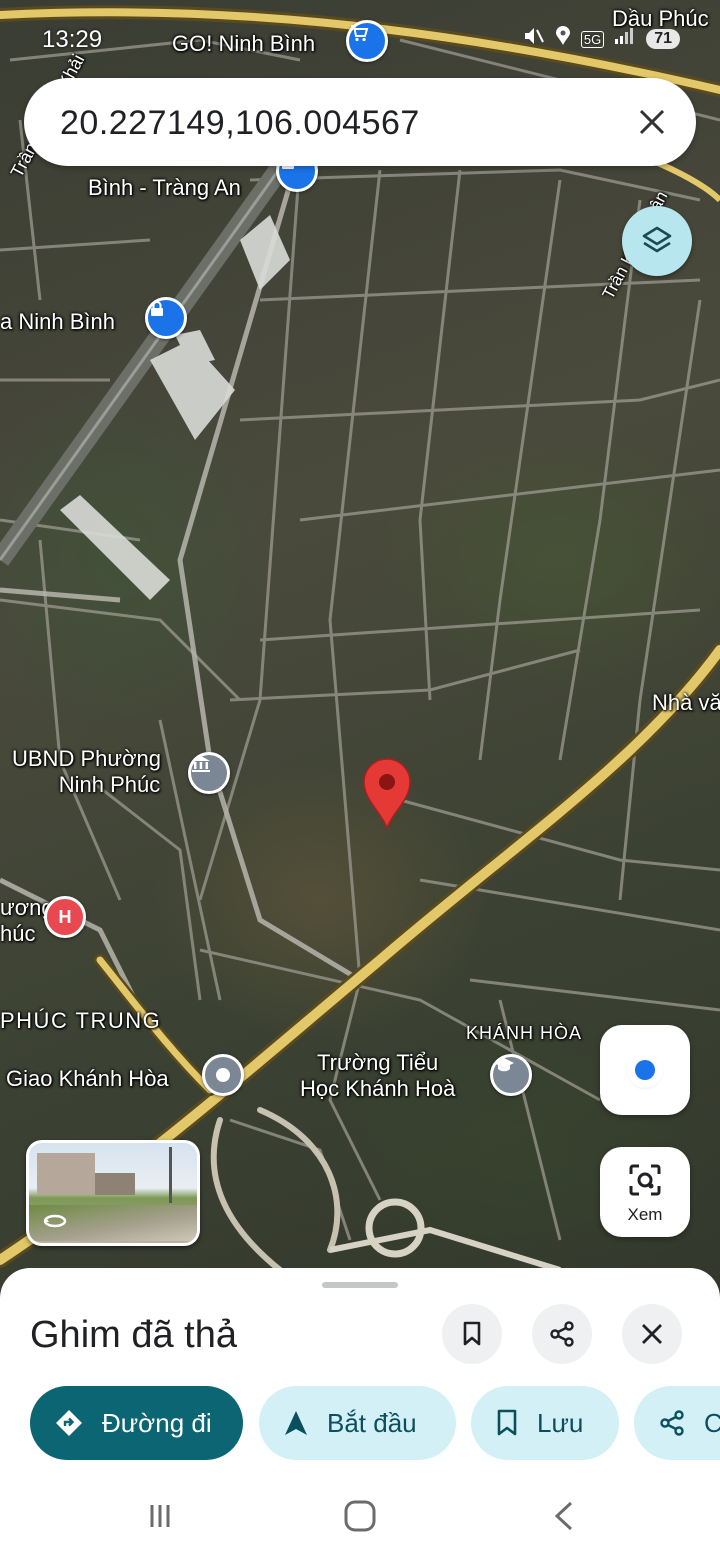 The width and height of the screenshot is (720, 1560). Describe the element at coordinates (360, 40) in the screenshot. I see `status-bar: 13:29 5G 71` at that location.